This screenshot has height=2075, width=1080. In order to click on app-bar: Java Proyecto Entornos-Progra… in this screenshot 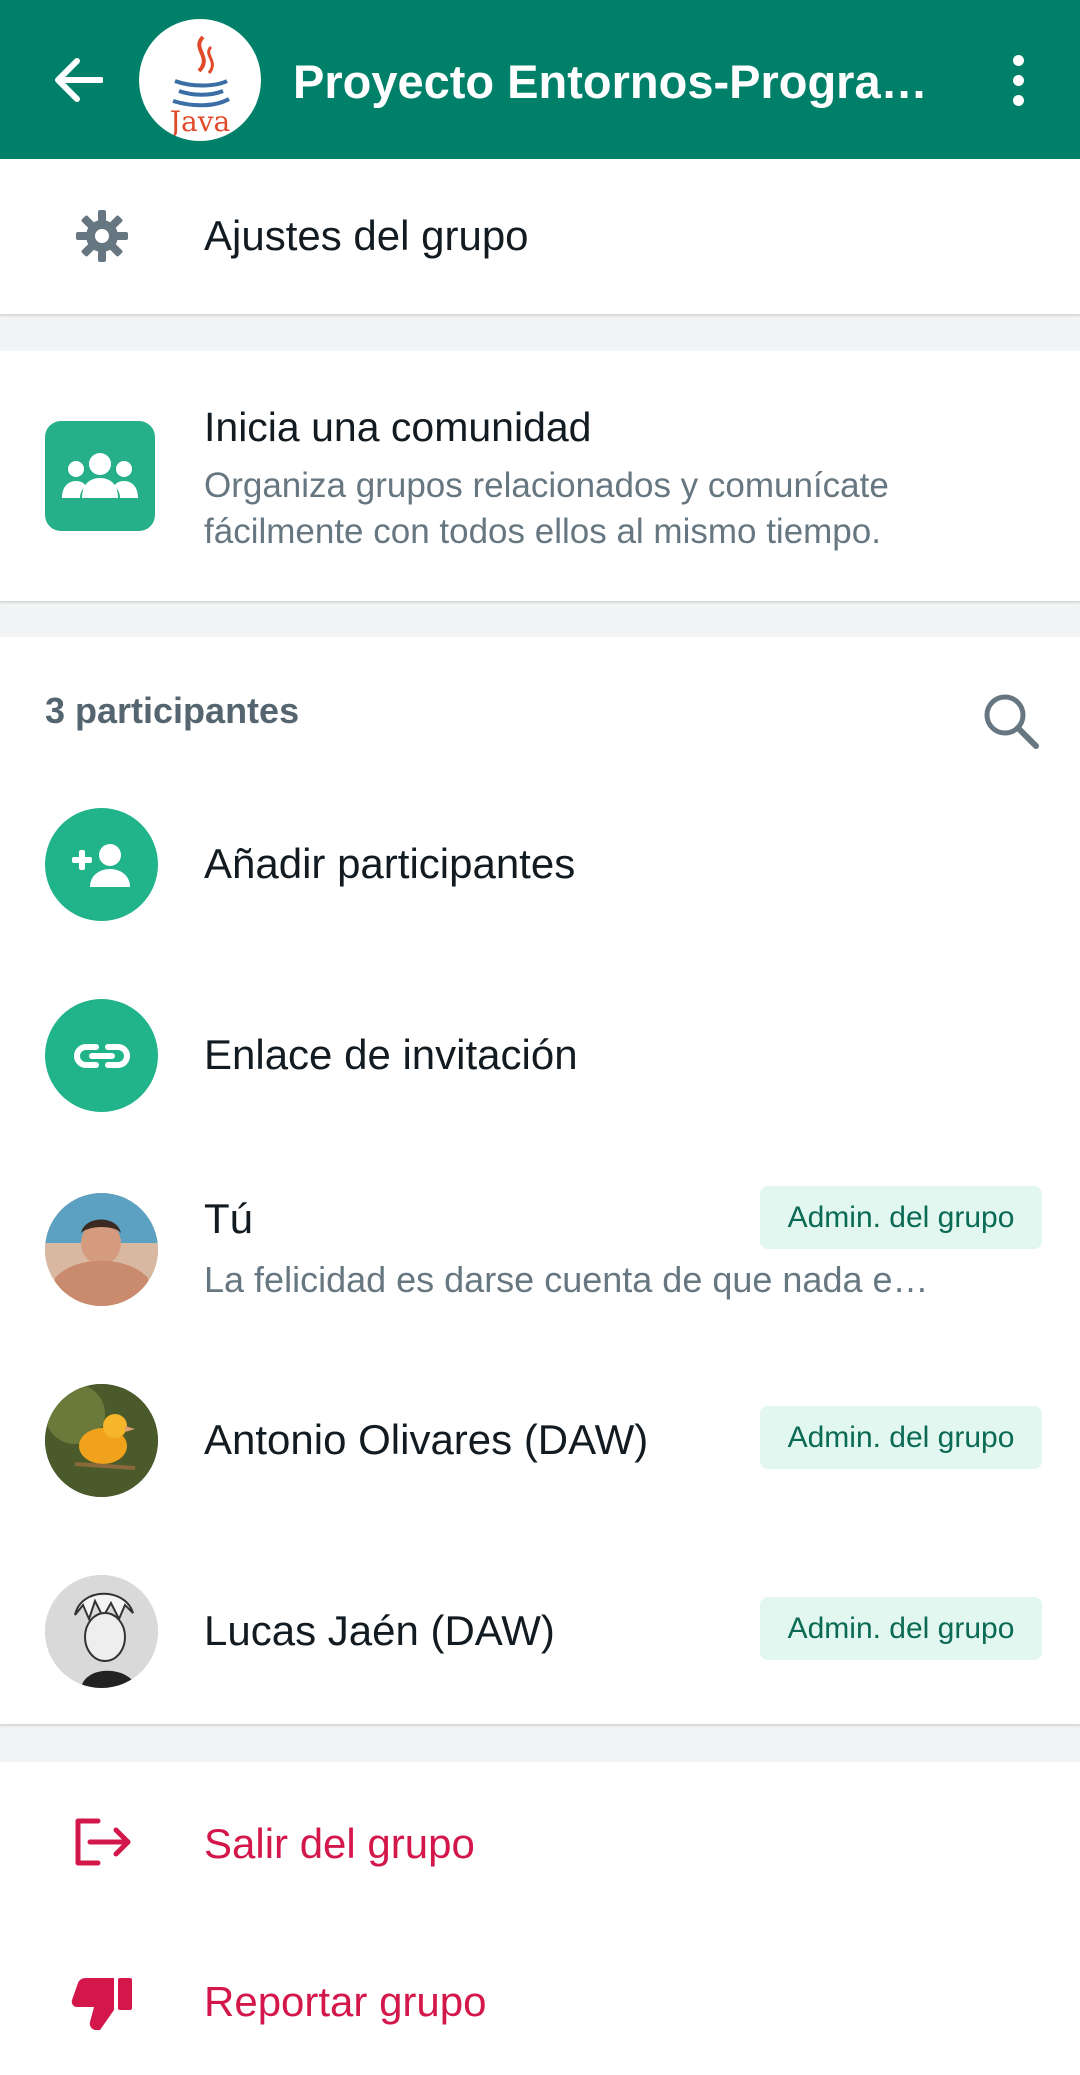, I will do `click(540, 79)`.